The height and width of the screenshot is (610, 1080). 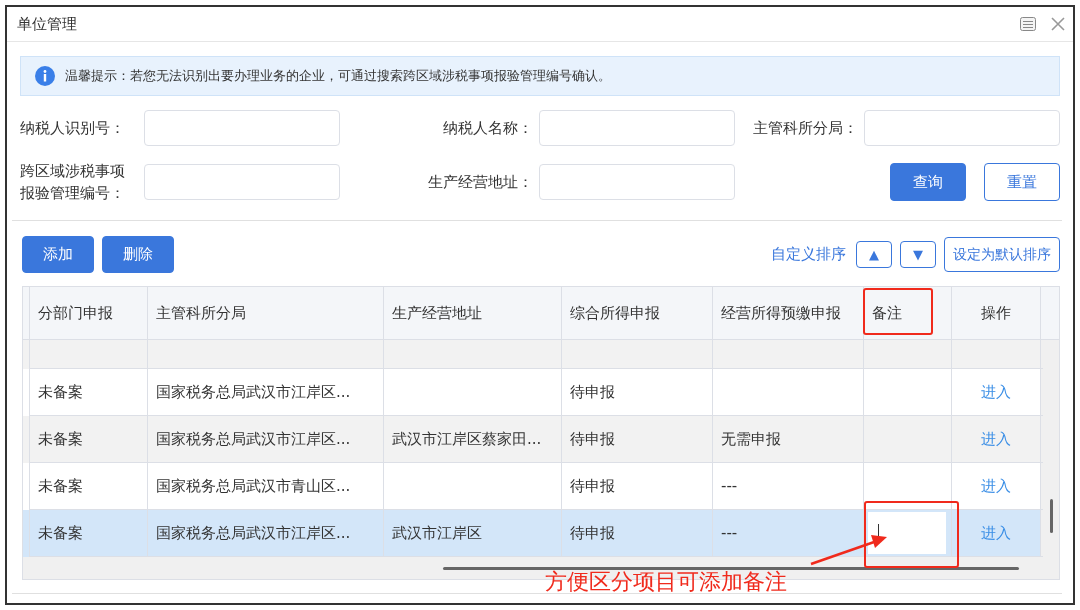 I want to click on highlight-frame, so click(x=898, y=311).